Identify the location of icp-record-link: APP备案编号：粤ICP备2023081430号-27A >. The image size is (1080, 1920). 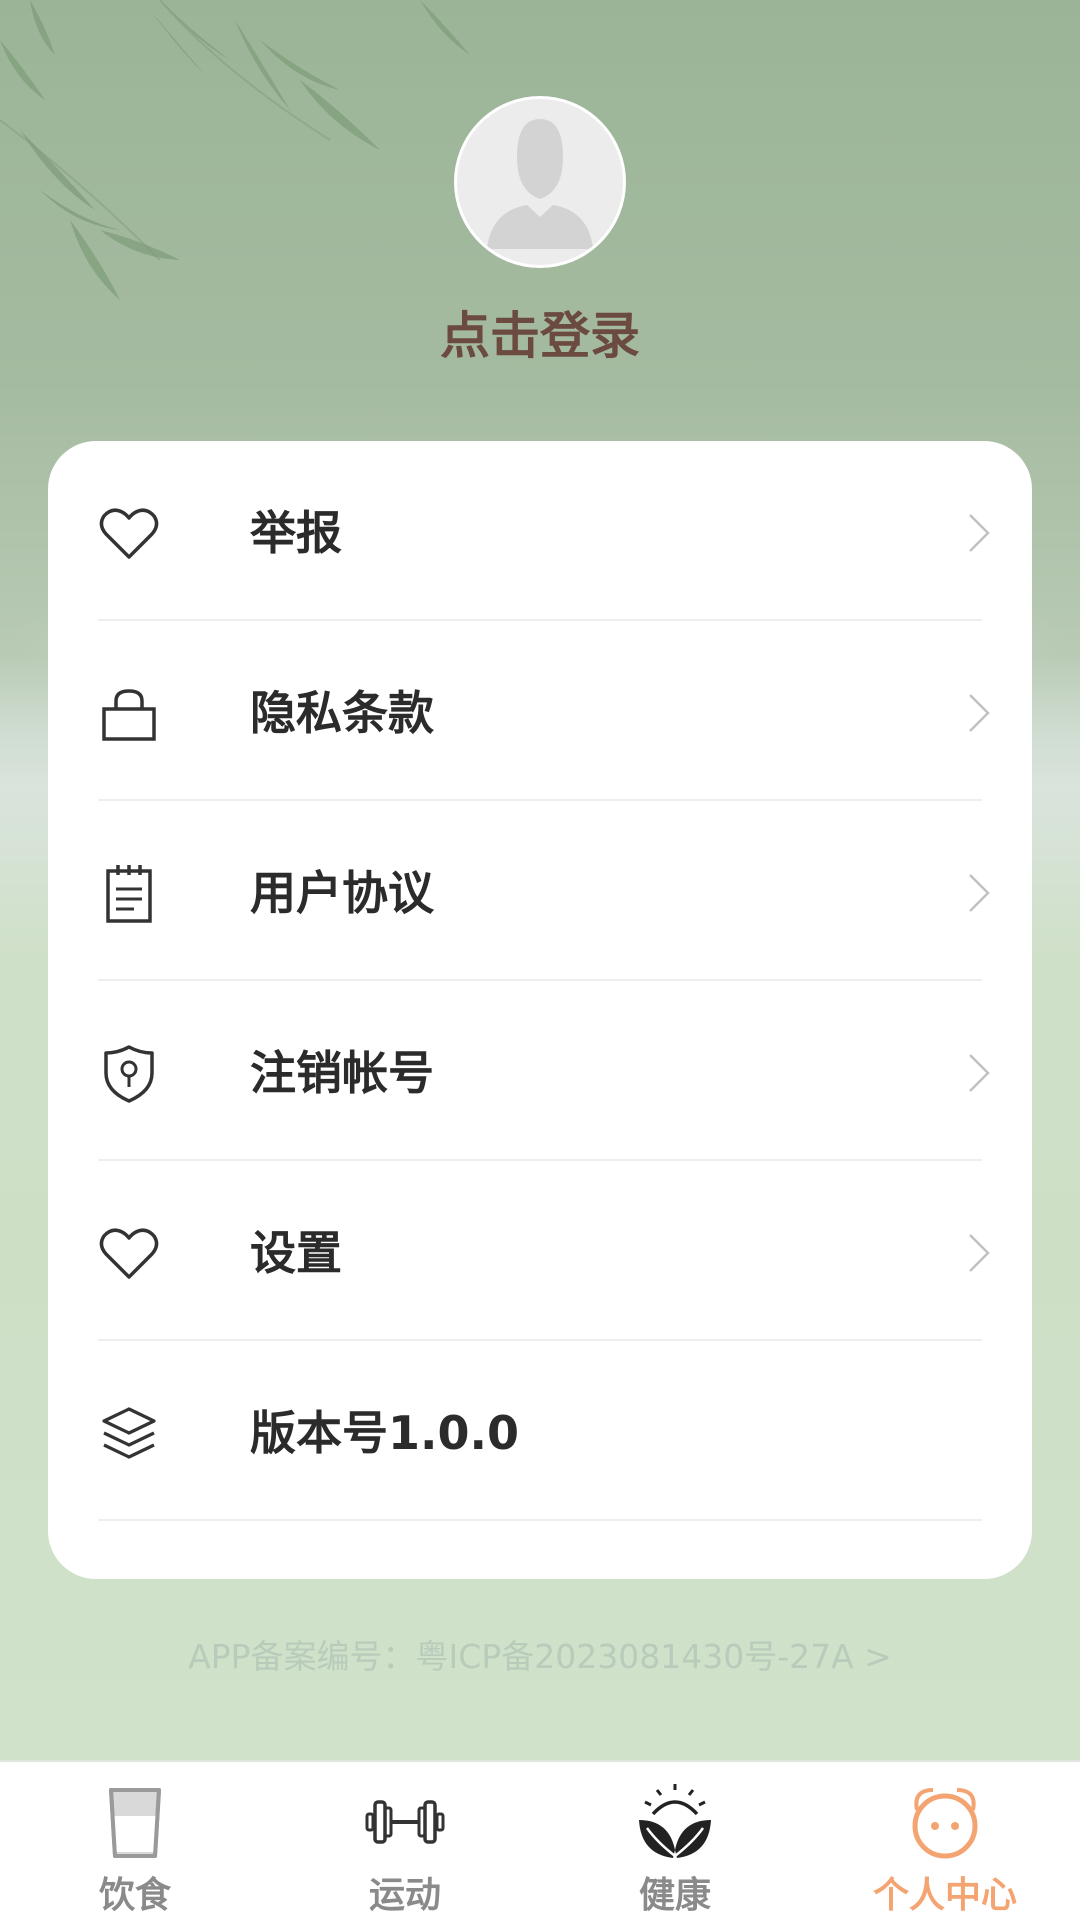
(540, 1654).